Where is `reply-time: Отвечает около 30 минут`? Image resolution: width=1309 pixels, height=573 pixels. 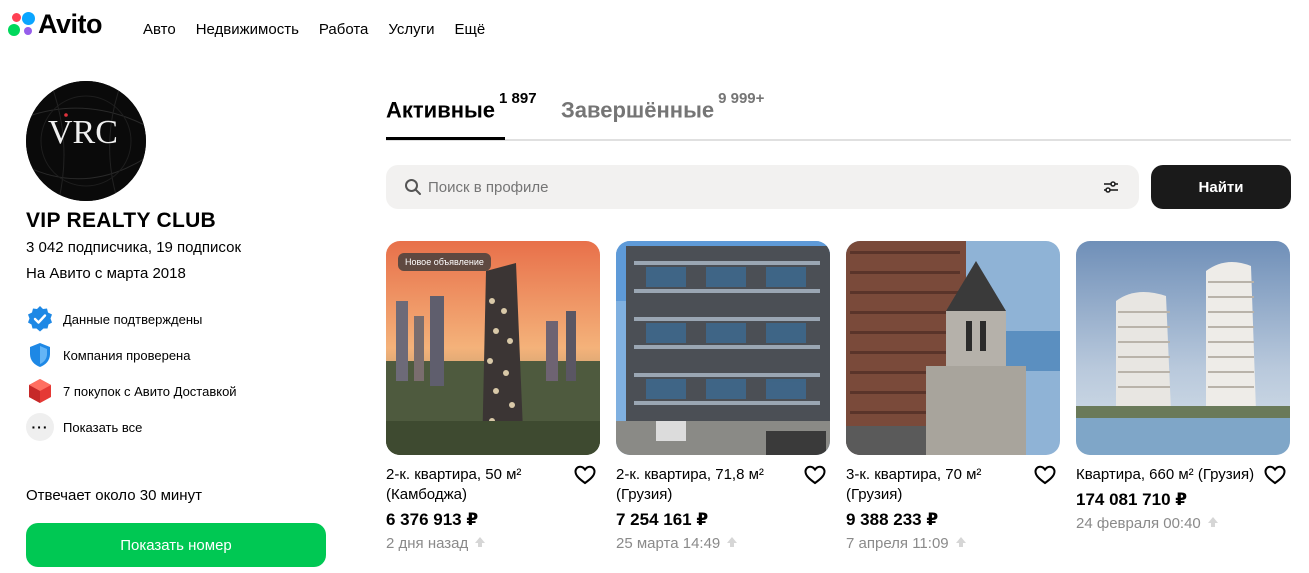
reply-time: Отвечает около 30 минут is located at coordinates (114, 495).